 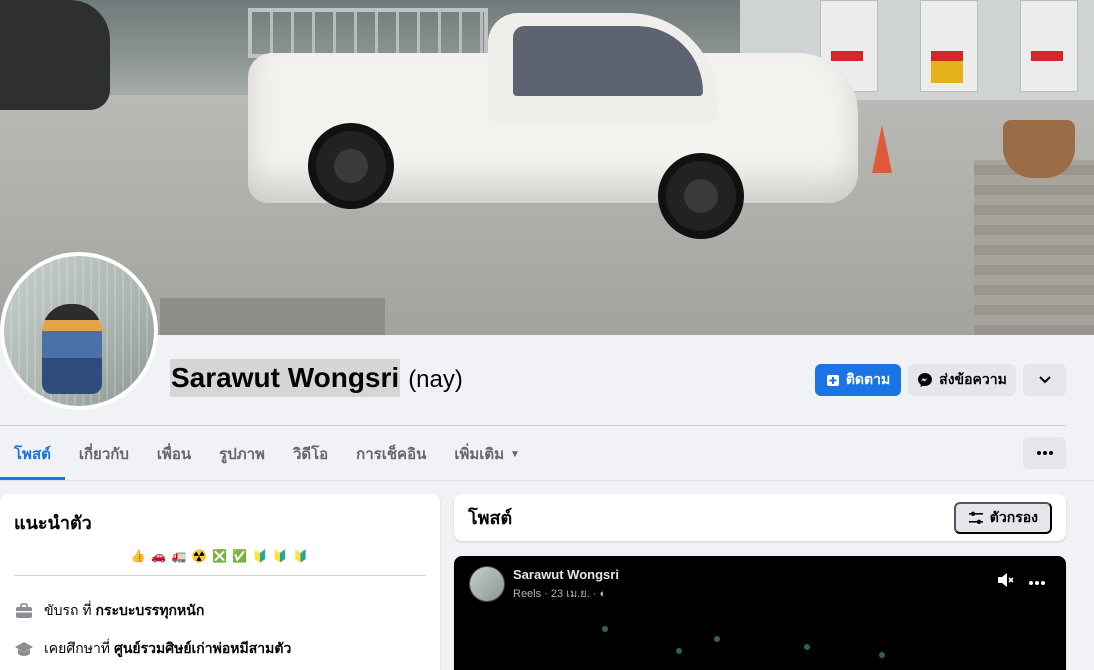 I want to click on tab-label: เพื่อน, so click(x=174, y=454).